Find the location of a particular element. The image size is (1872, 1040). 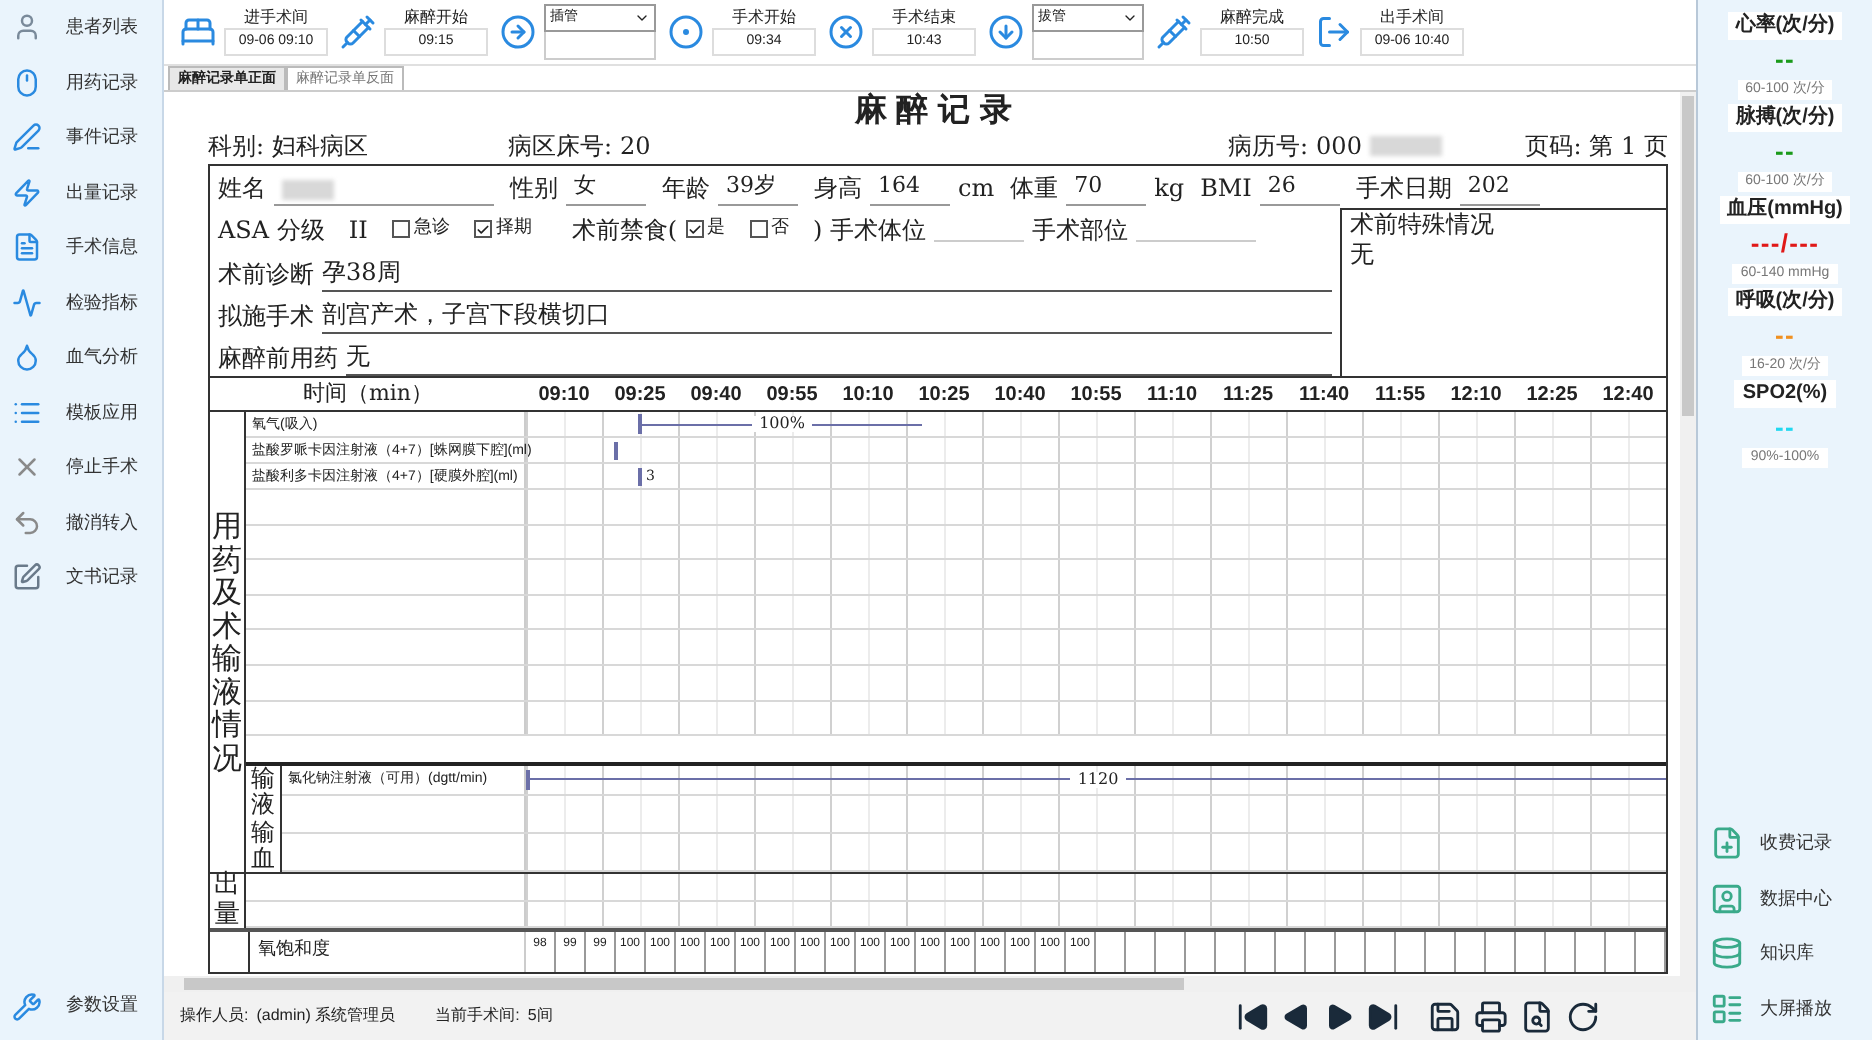

time-label: 10:55 is located at coordinates (1096, 396).